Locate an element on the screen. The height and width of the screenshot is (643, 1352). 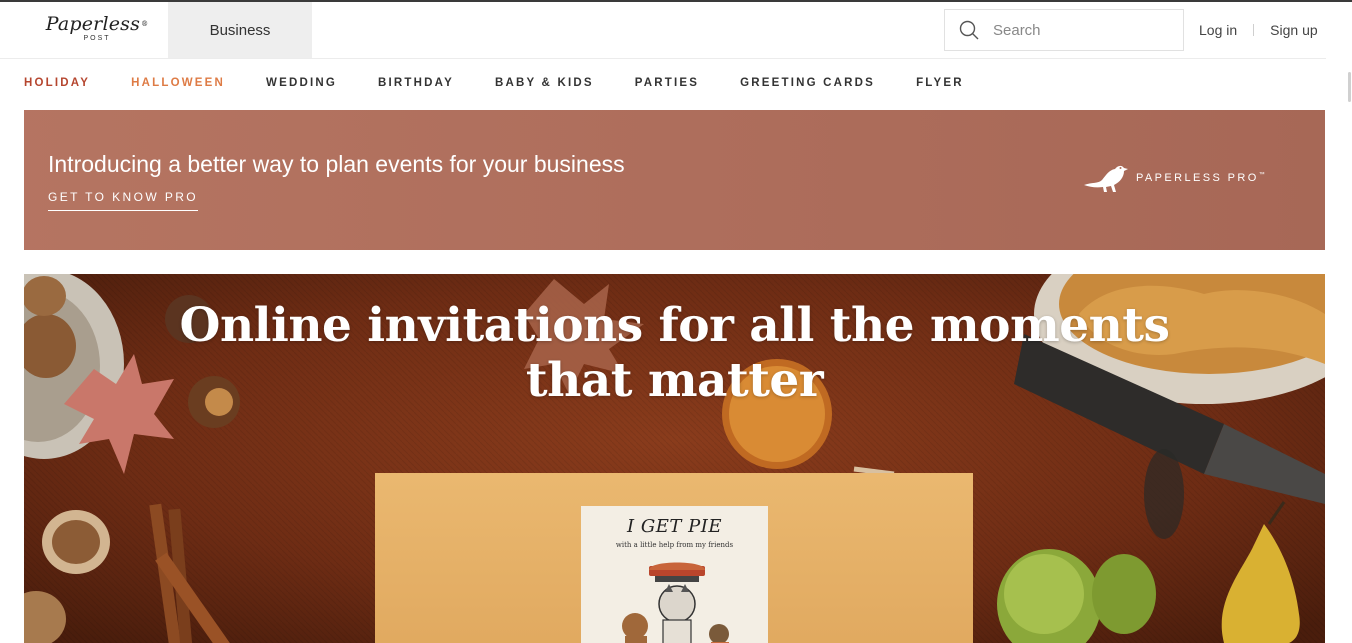
paperless-post-logo: Paperless® POST is located at coordinates (97, 31).